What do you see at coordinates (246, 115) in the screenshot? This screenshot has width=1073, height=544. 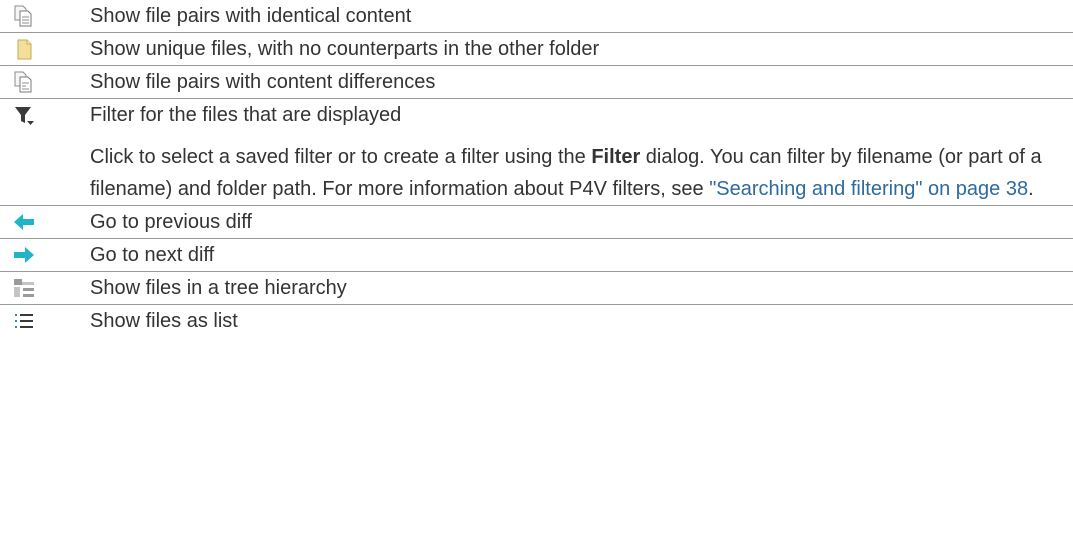 I see `filter-label: Filter for the files that are displayed` at bounding box center [246, 115].